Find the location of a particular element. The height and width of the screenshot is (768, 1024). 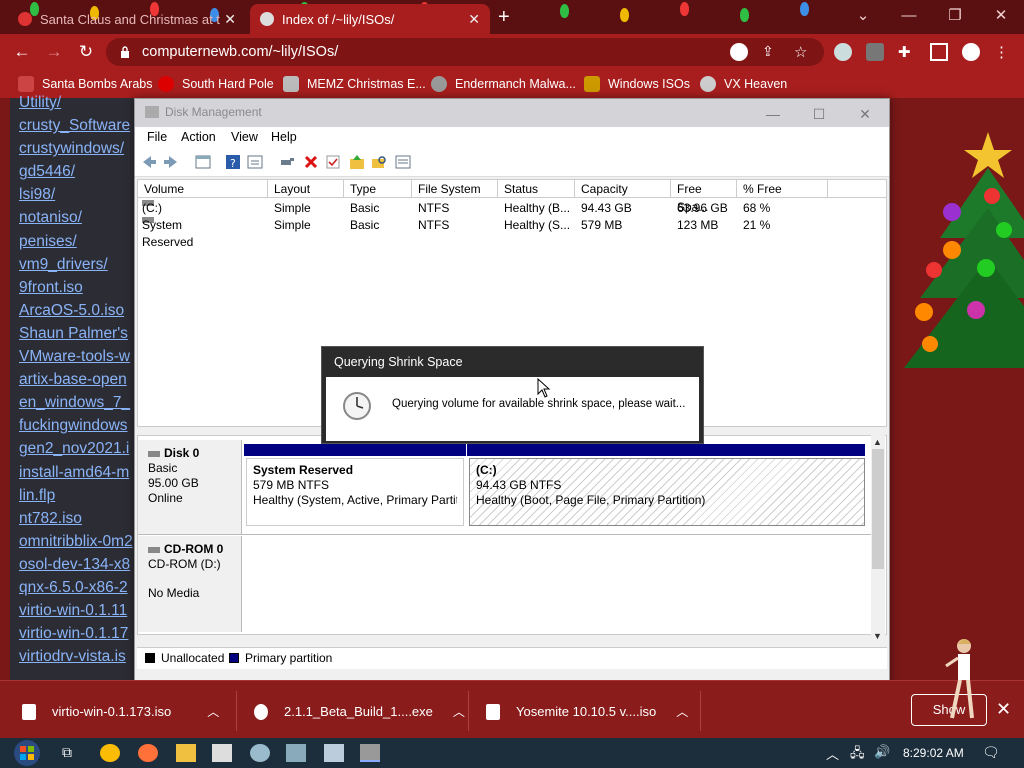

puzzle-icon: ✚ is located at coordinates (907, 52).